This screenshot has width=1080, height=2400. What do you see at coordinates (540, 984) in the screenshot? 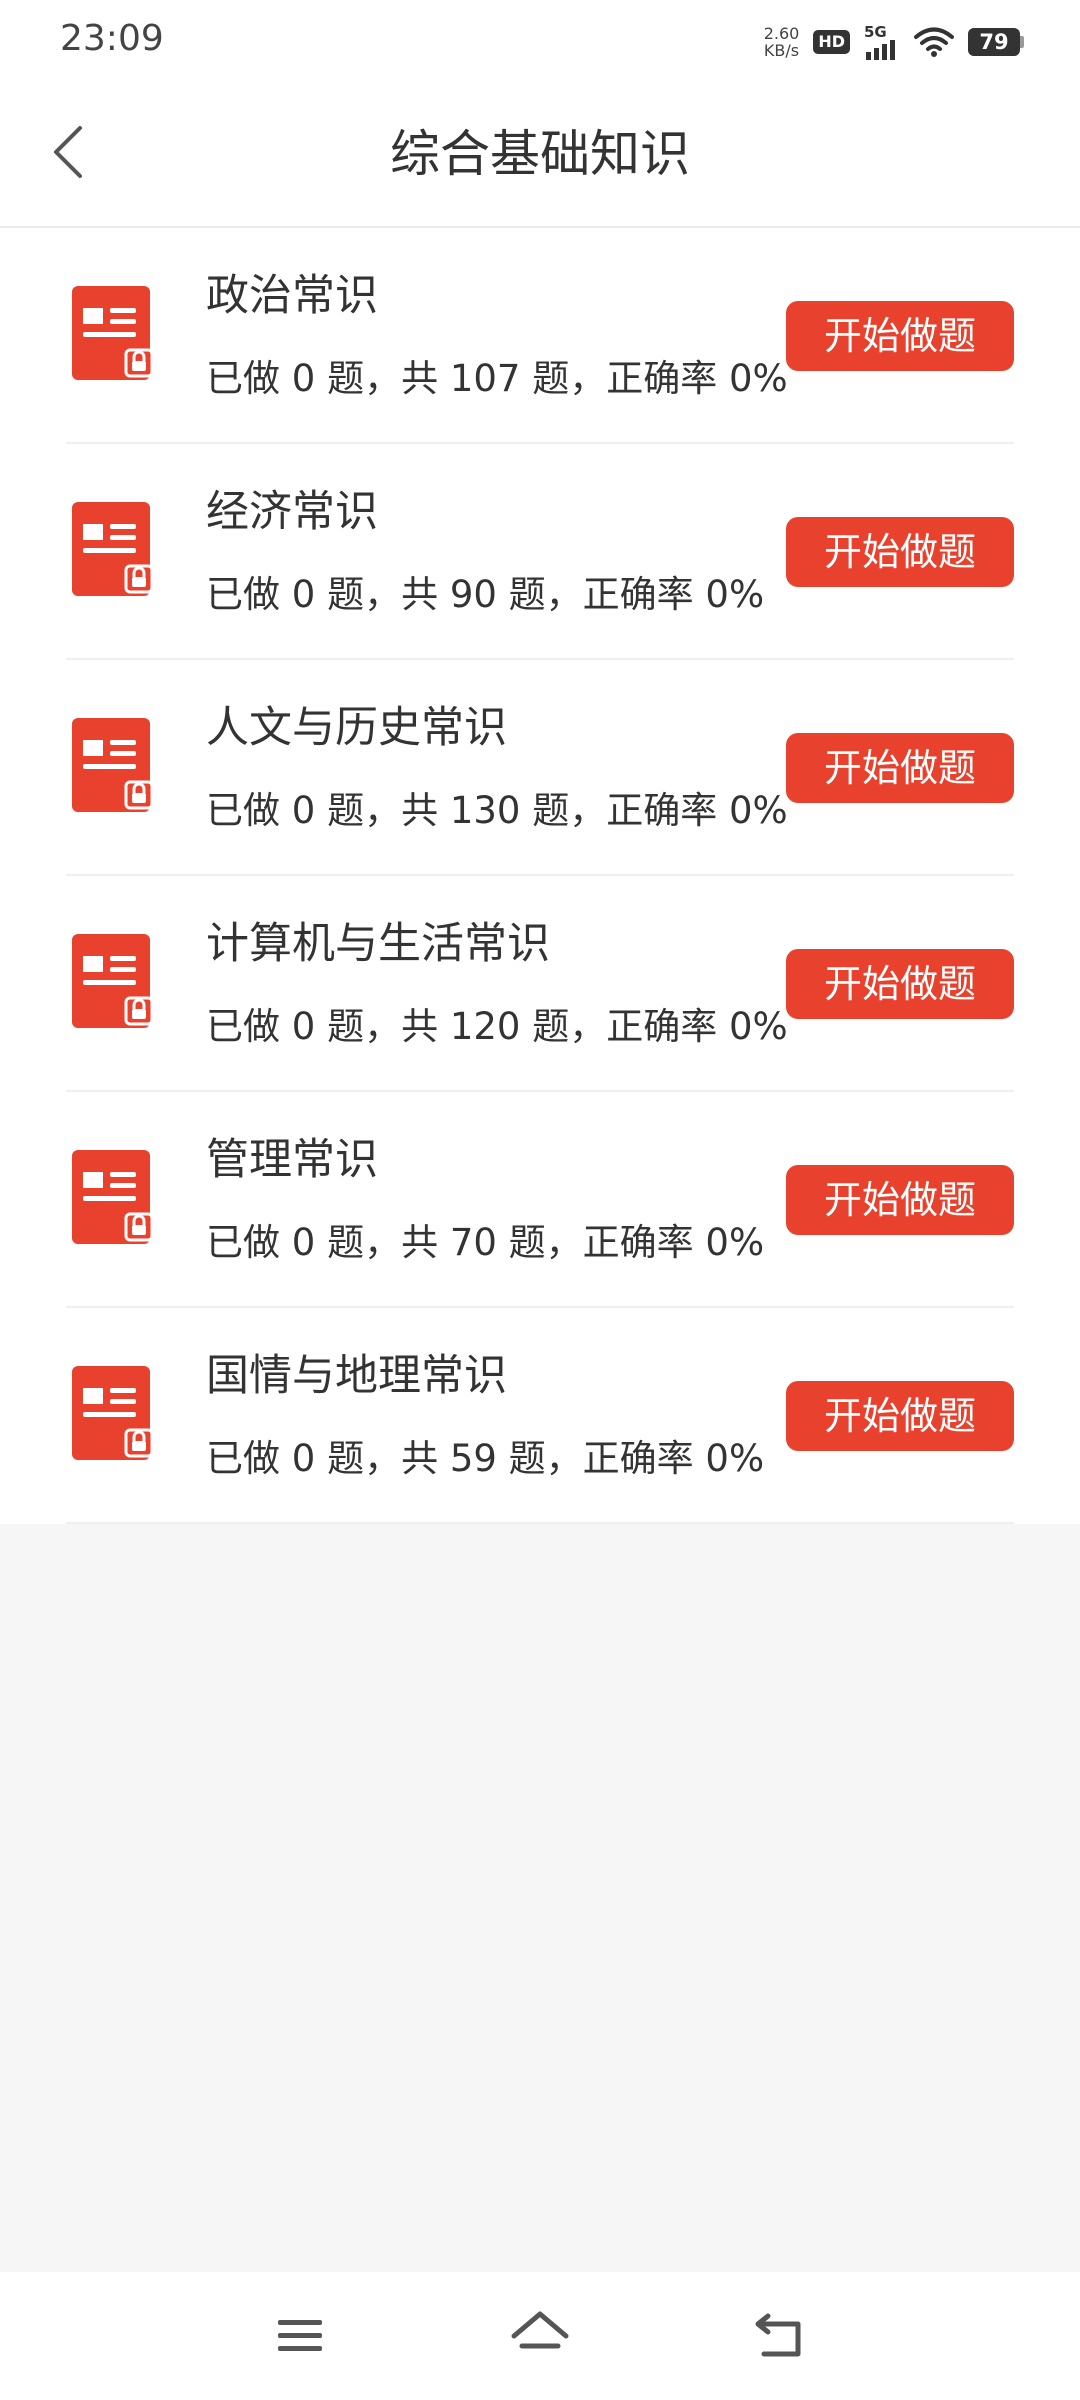
I see `list-item: 计算机与生活常识 已做 0 题，共 120 题，正确率 0% 开始做题` at bounding box center [540, 984].